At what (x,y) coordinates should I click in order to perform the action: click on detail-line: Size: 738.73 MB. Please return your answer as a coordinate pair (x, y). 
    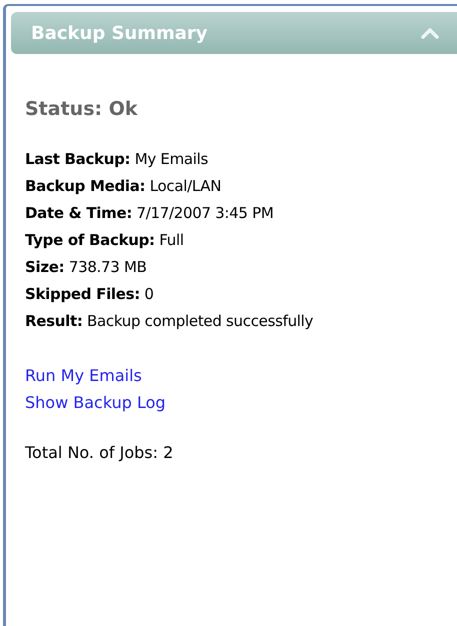
    Looking at the image, I should click on (86, 267).